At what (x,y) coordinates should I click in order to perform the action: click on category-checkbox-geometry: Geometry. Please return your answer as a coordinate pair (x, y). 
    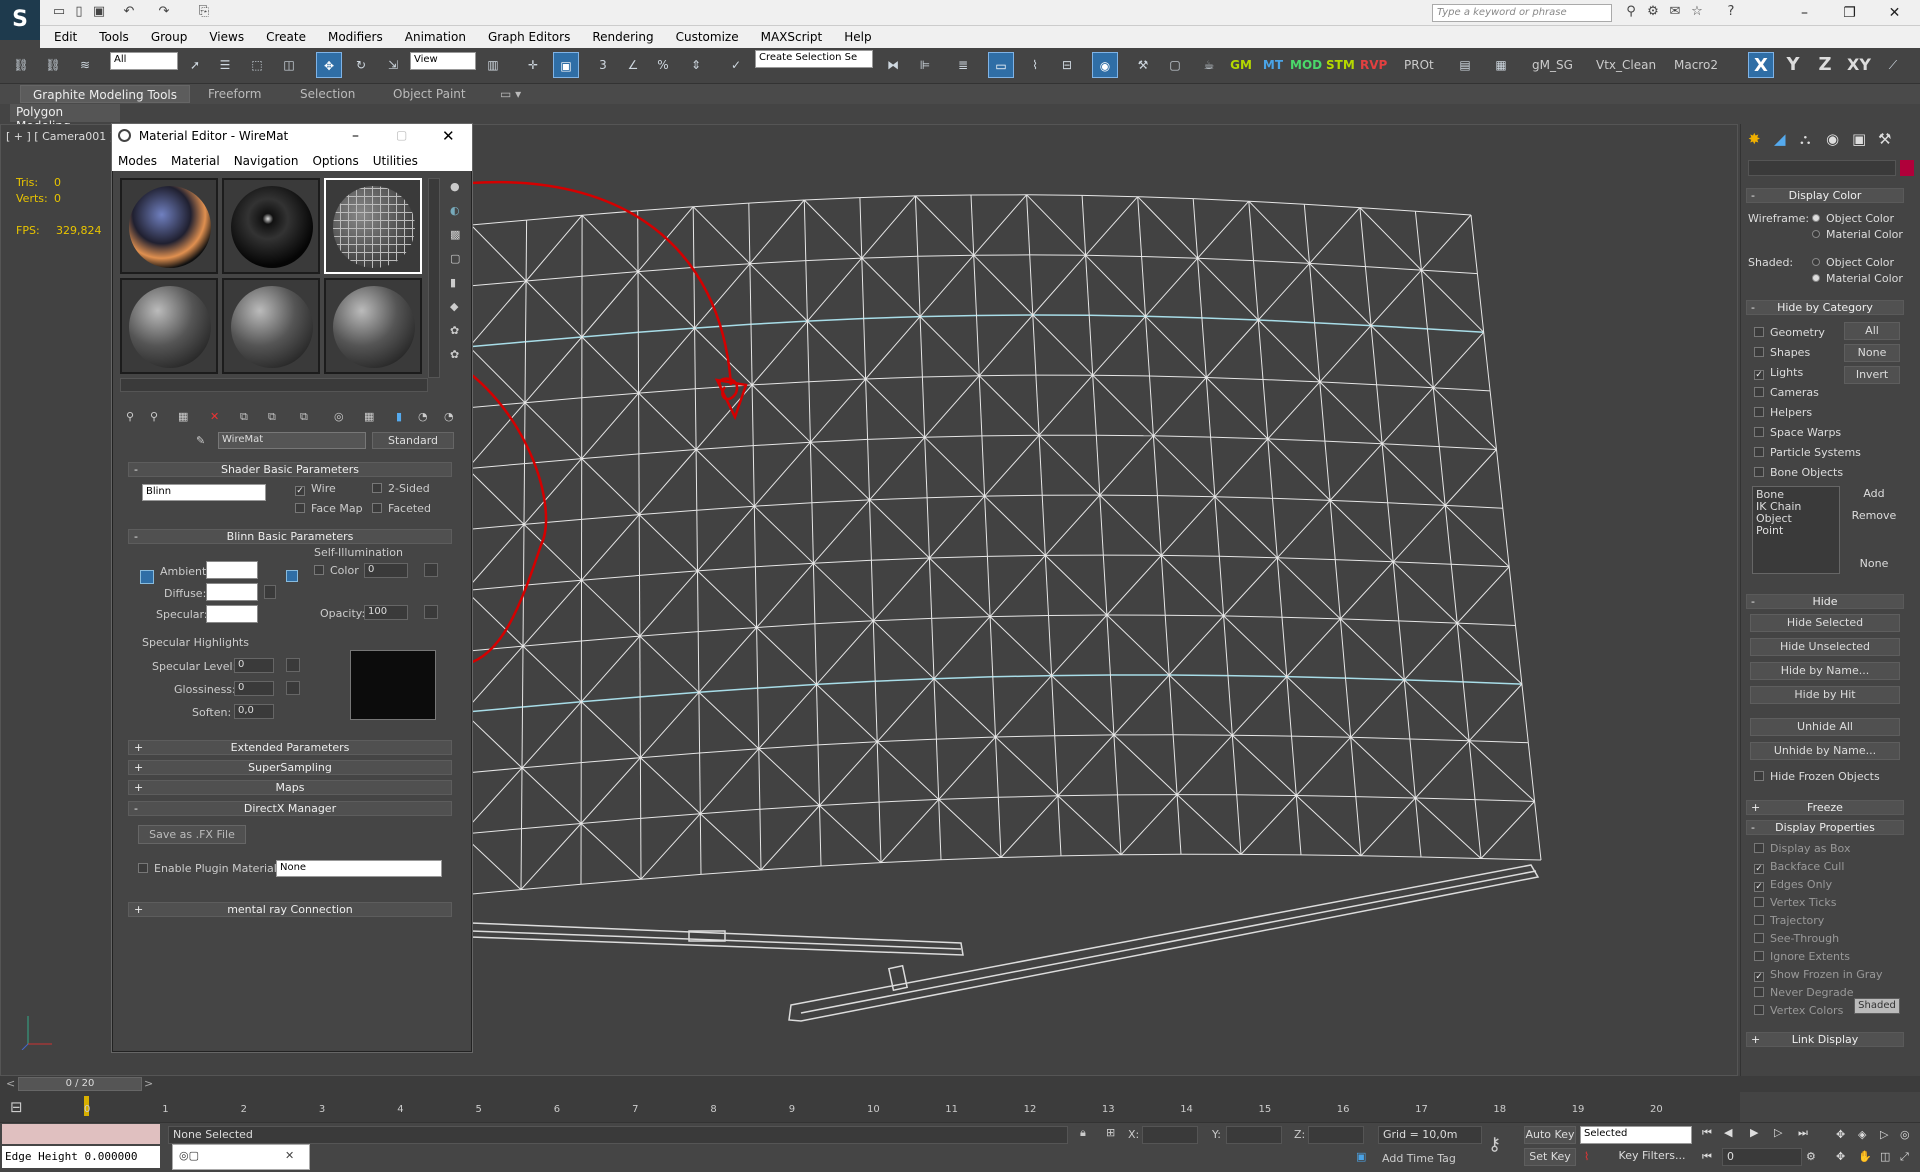
    Looking at the image, I should click on (1789, 332).